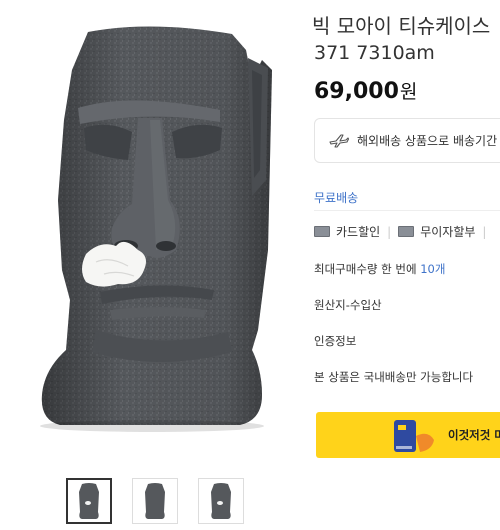  What do you see at coordinates (365, 269) in the screenshot?
I see `max-purchase-label: 최대구매수량 한 번에` at bounding box center [365, 269].